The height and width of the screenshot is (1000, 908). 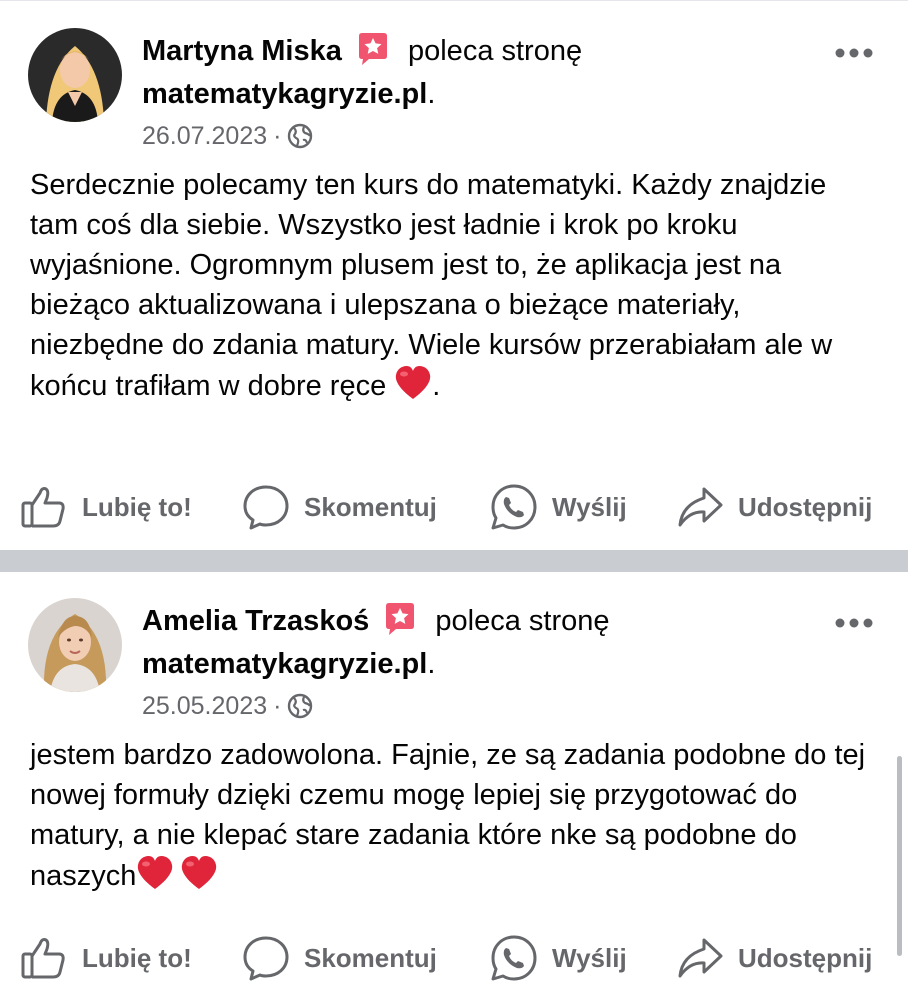 I want to click on post-text-end: ., so click(x=436, y=386).